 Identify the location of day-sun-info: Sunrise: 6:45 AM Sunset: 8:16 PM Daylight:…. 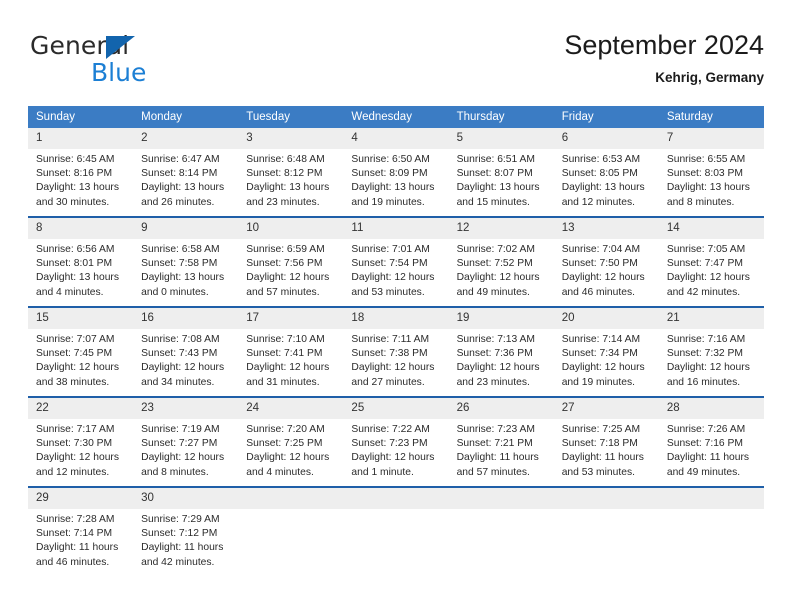
(80, 179).